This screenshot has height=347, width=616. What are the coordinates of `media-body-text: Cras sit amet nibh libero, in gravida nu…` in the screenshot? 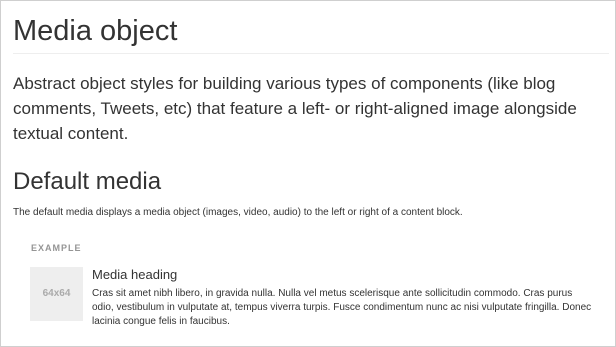 It's located at (342, 307).